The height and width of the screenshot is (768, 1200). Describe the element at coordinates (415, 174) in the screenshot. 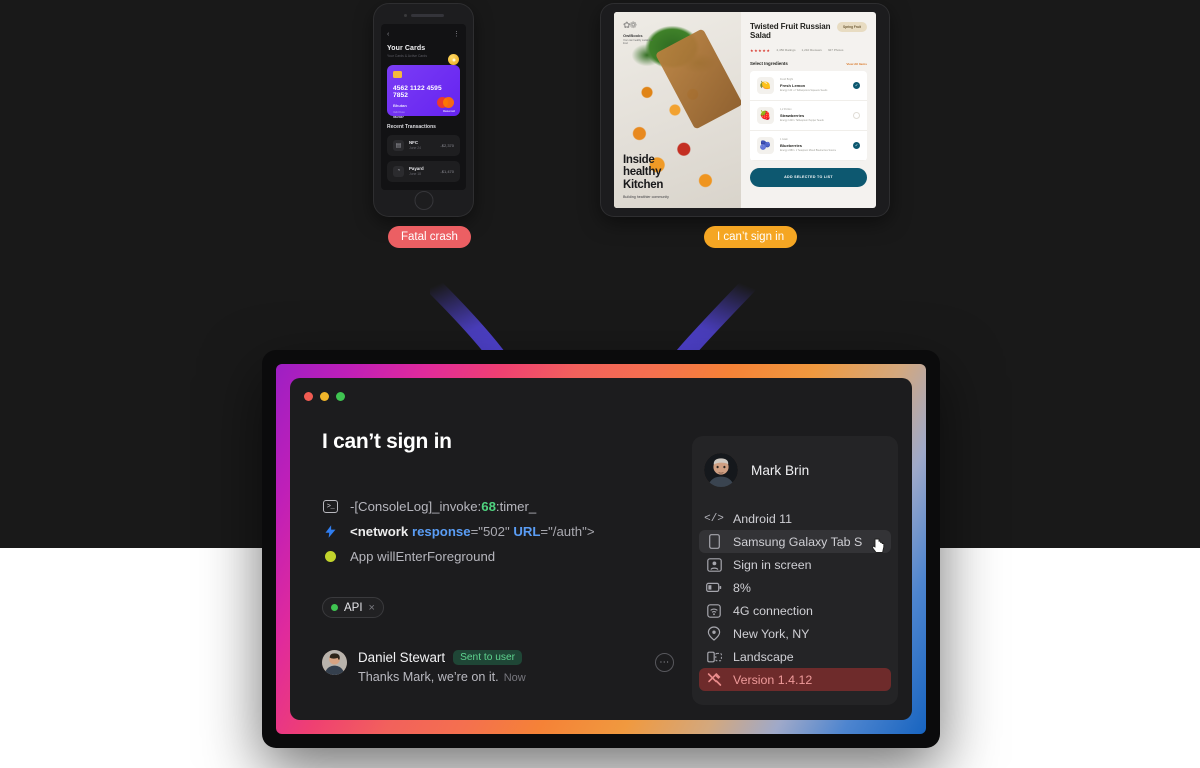

I see `transaction-date: June 18` at that location.